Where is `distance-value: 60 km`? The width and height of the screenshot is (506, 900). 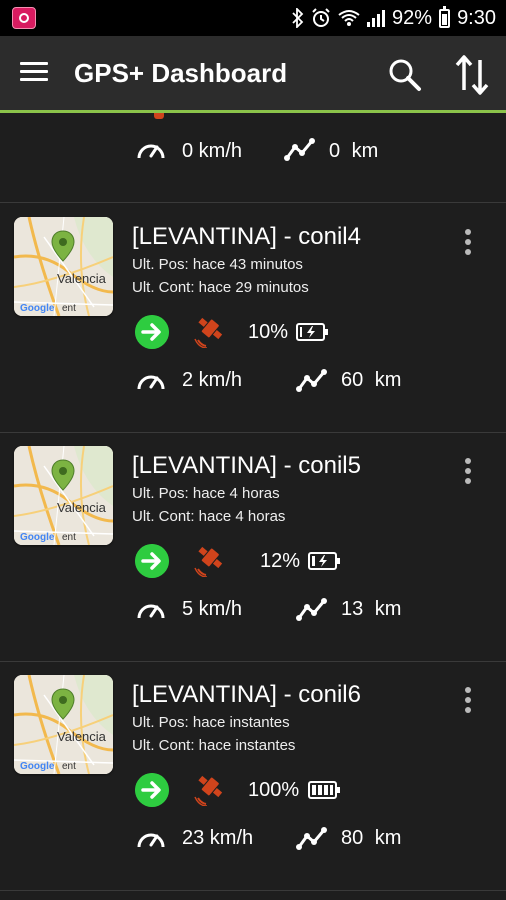 distance-value: 60 km is located at coordinates (371, 380).